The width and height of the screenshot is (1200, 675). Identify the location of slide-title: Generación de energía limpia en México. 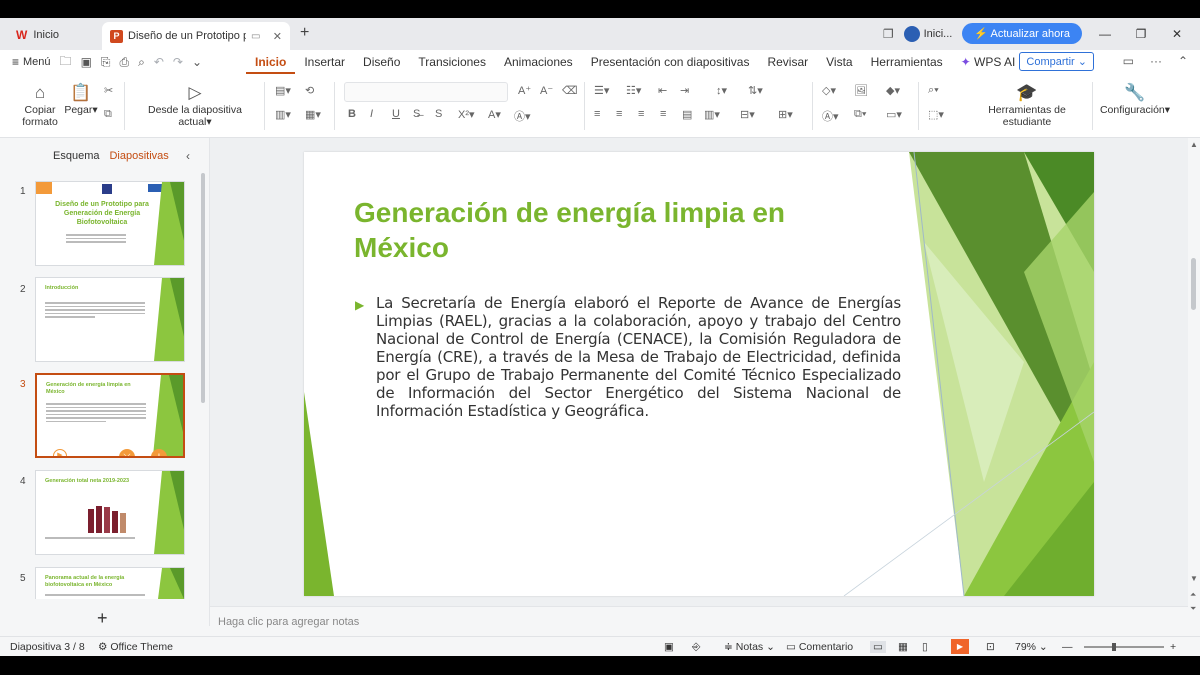
(614, 230).